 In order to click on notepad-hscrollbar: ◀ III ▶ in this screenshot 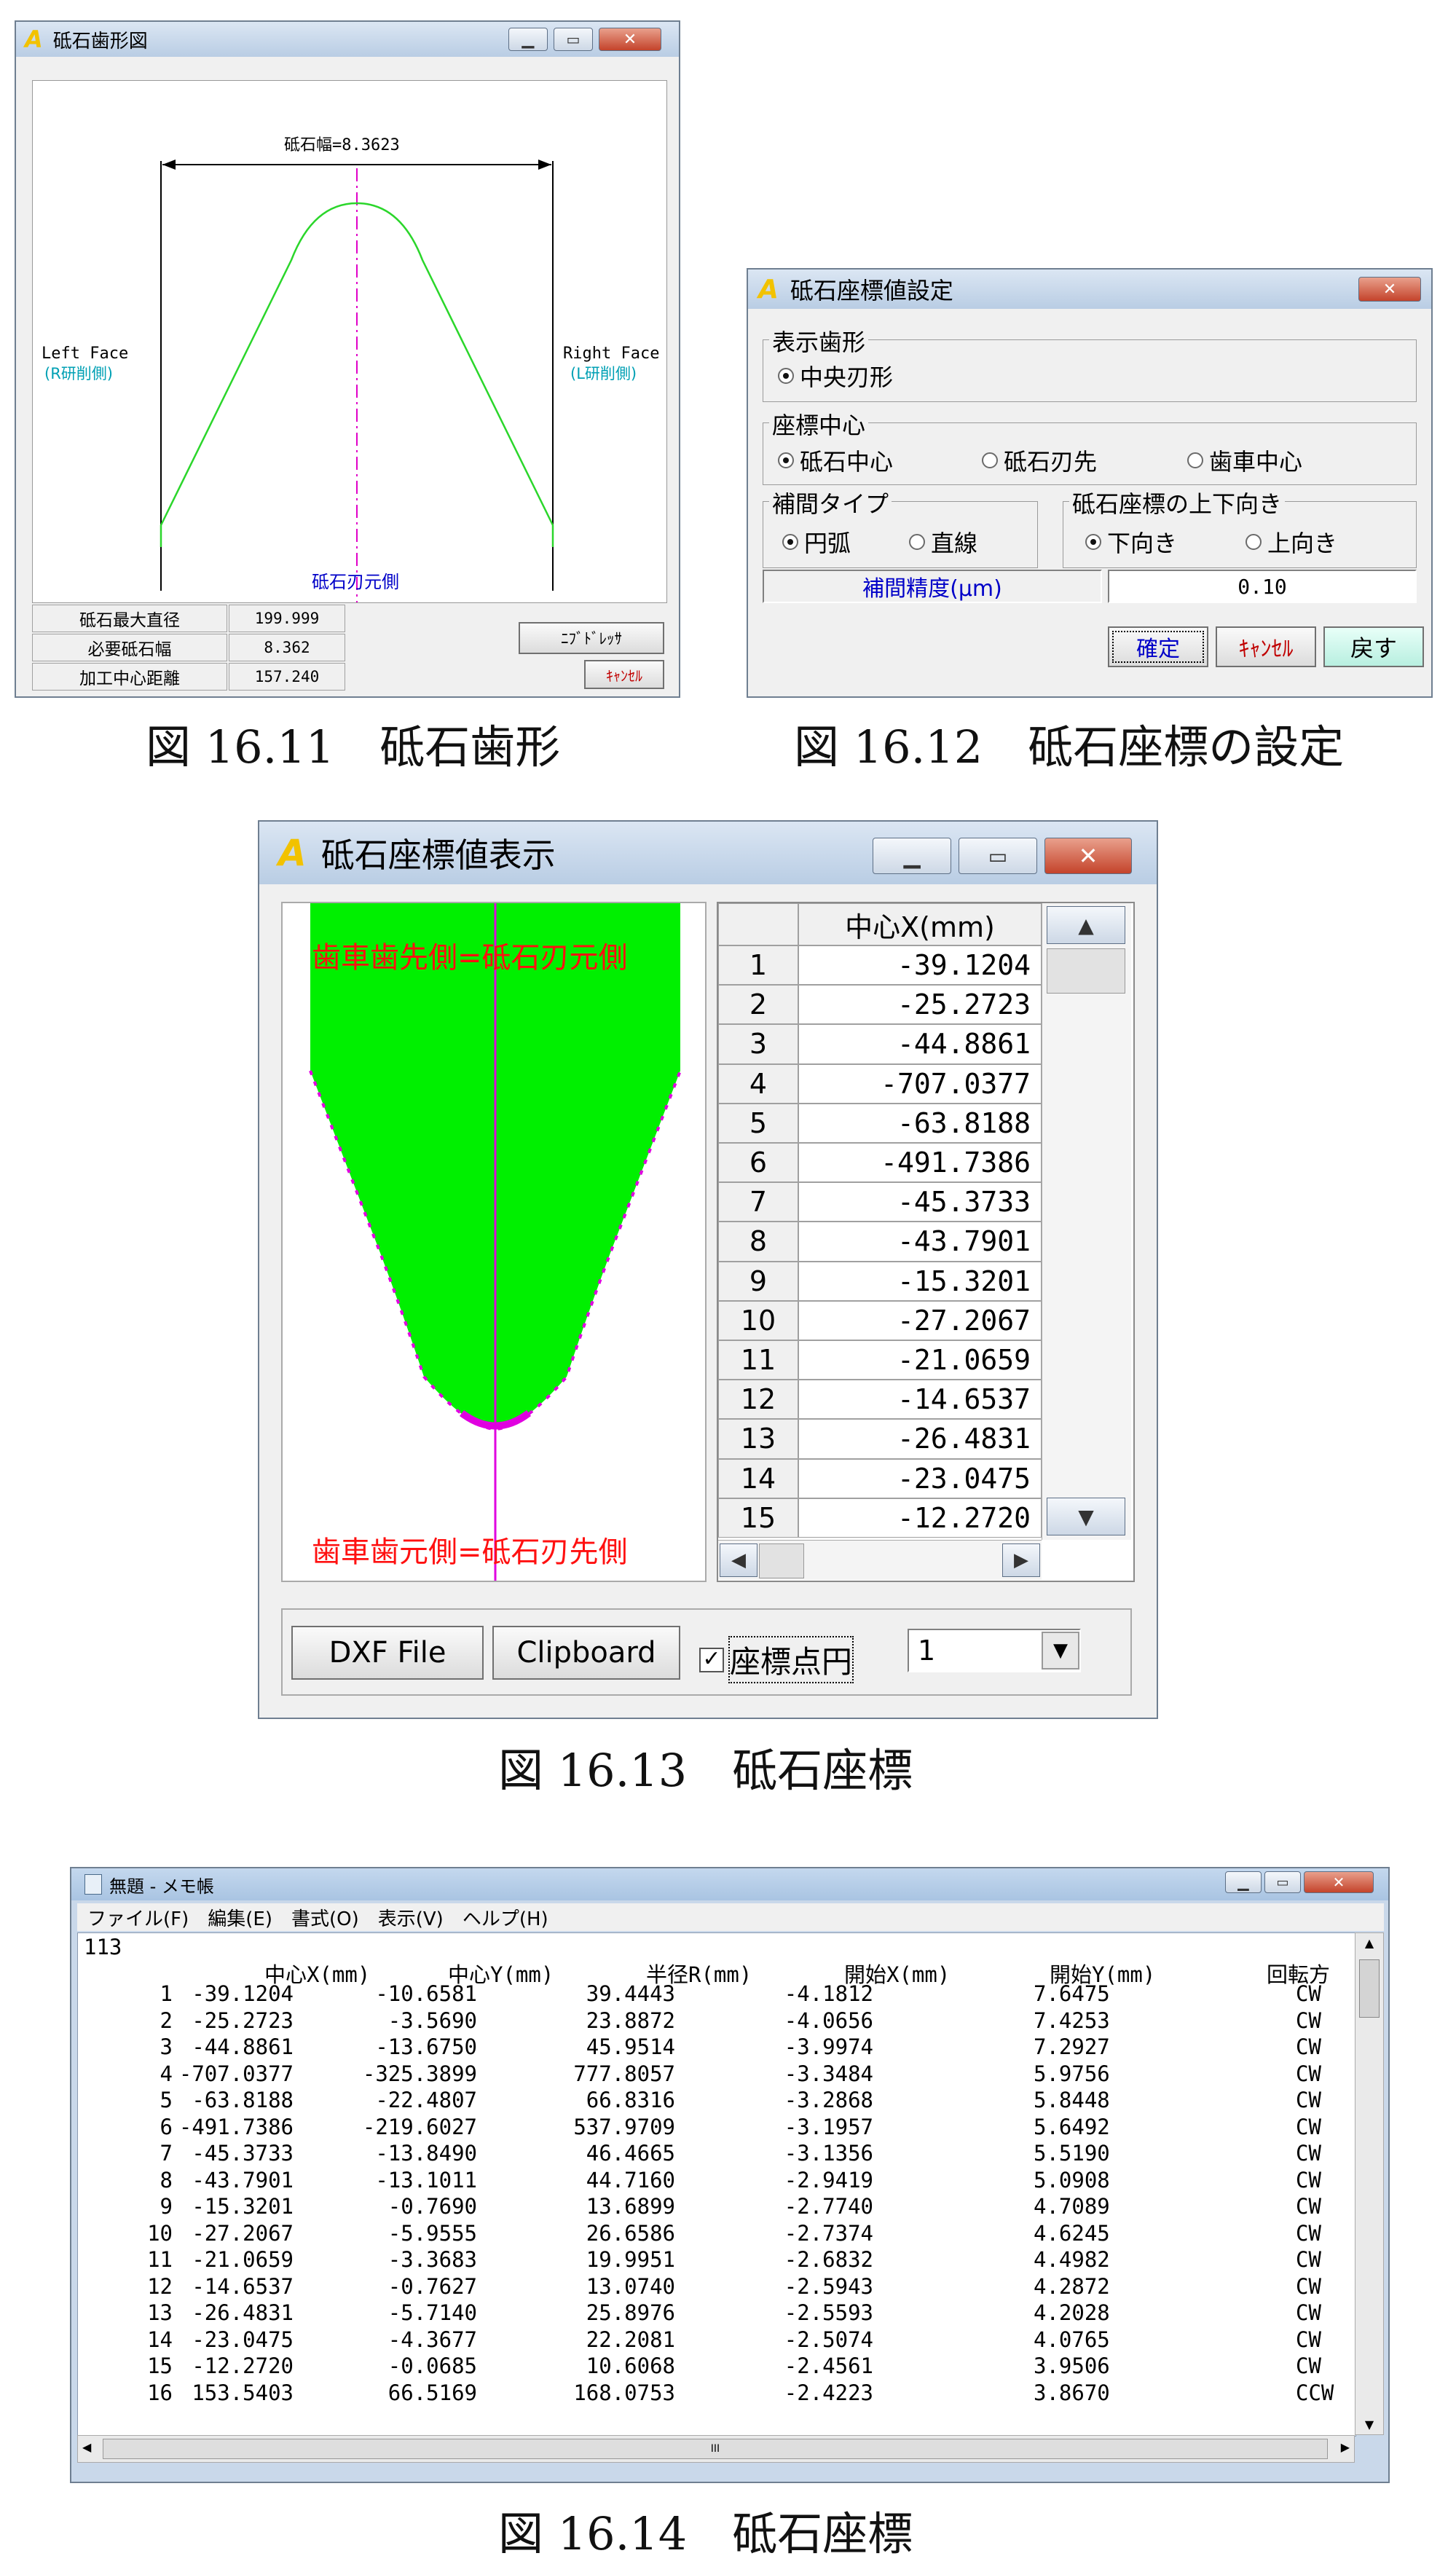, I will do `click(716, 2449)`.